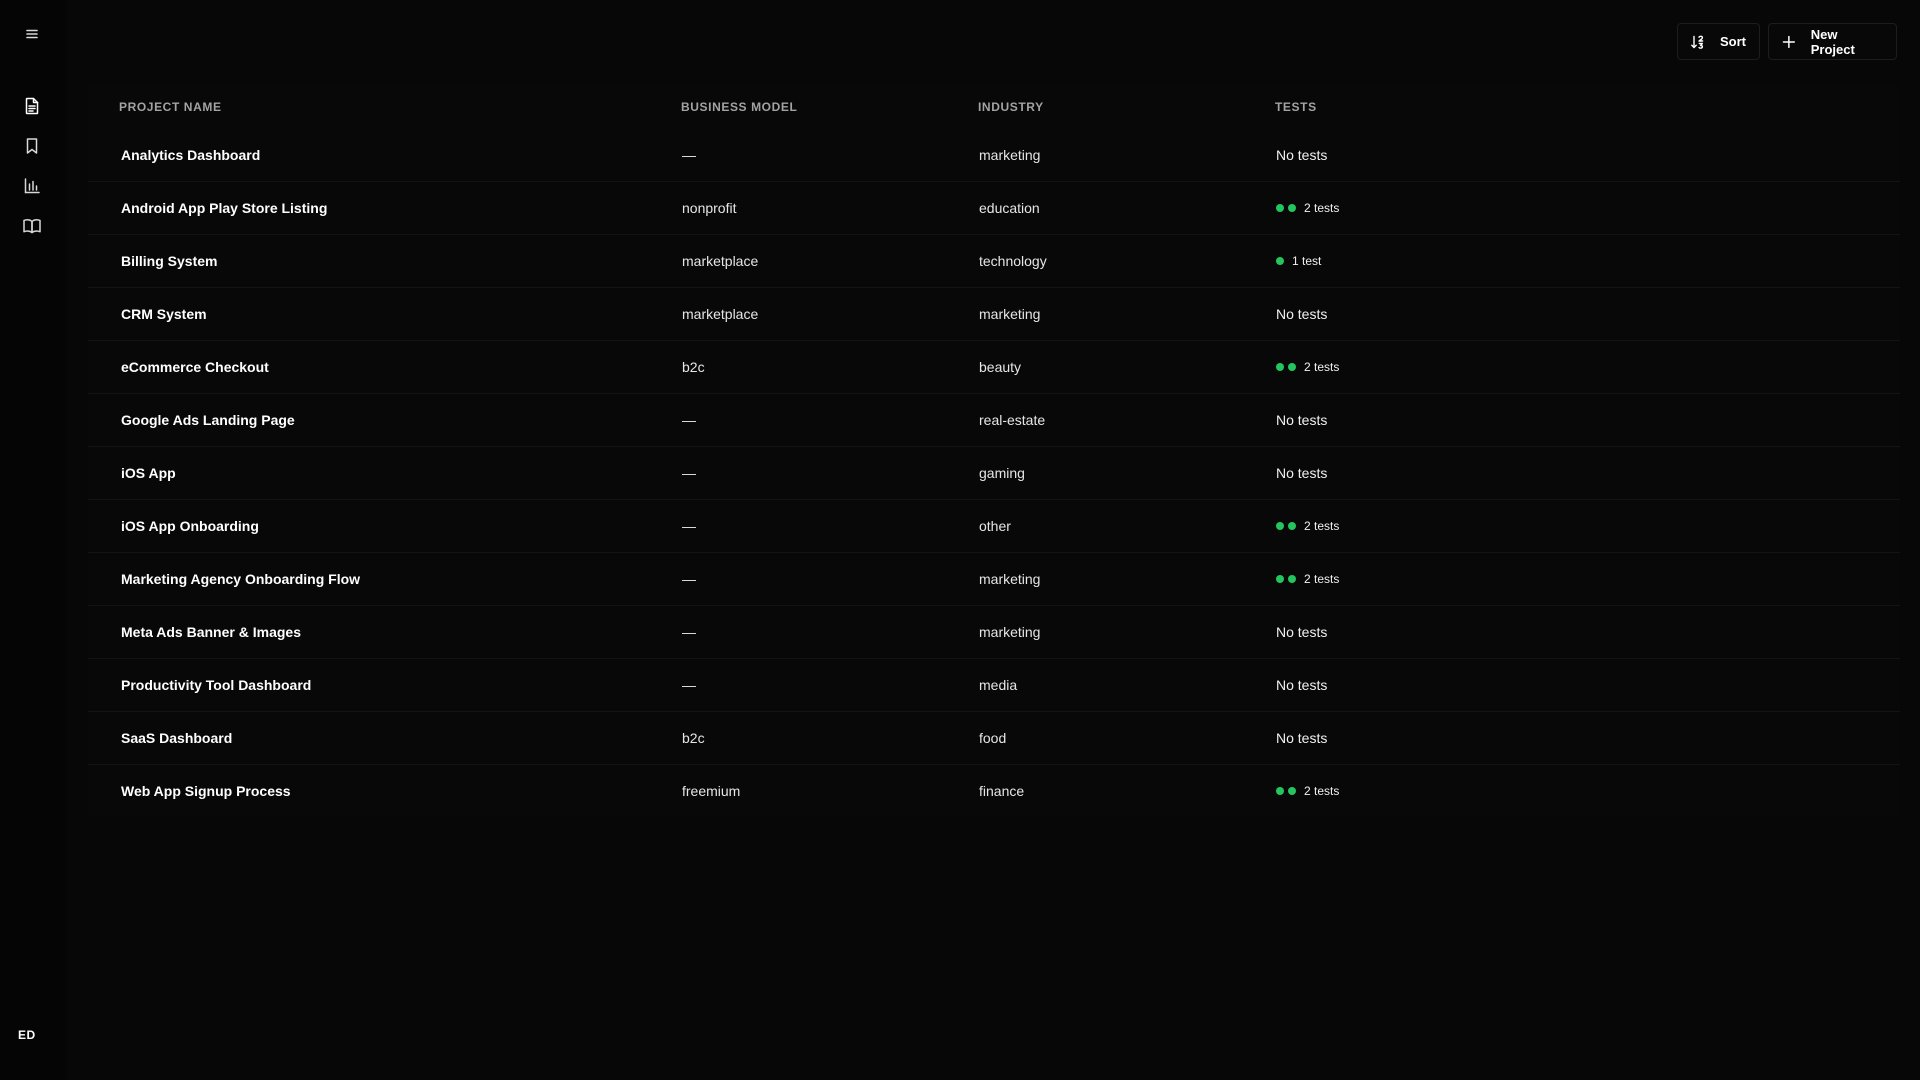 This screenshot has width=1920, height=1080. I want to click on bookmark-icon, so click(32, 146).